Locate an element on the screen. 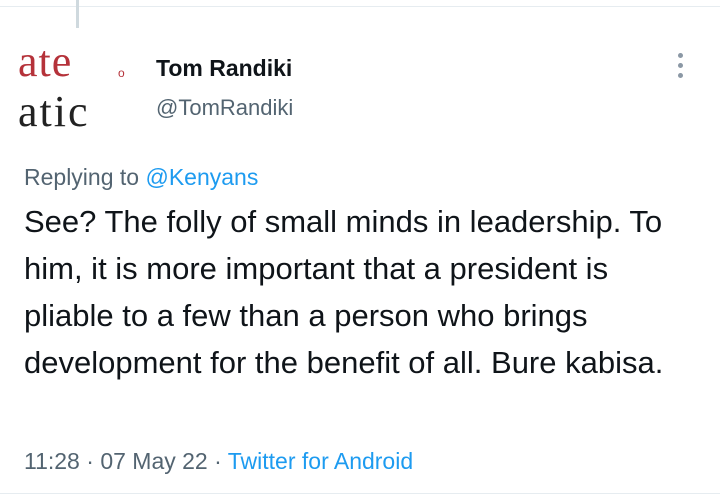 The width and height of the screenshot is (720, 501). tweet-source-link: Twitter for Android is located at coordinates (320, 461).